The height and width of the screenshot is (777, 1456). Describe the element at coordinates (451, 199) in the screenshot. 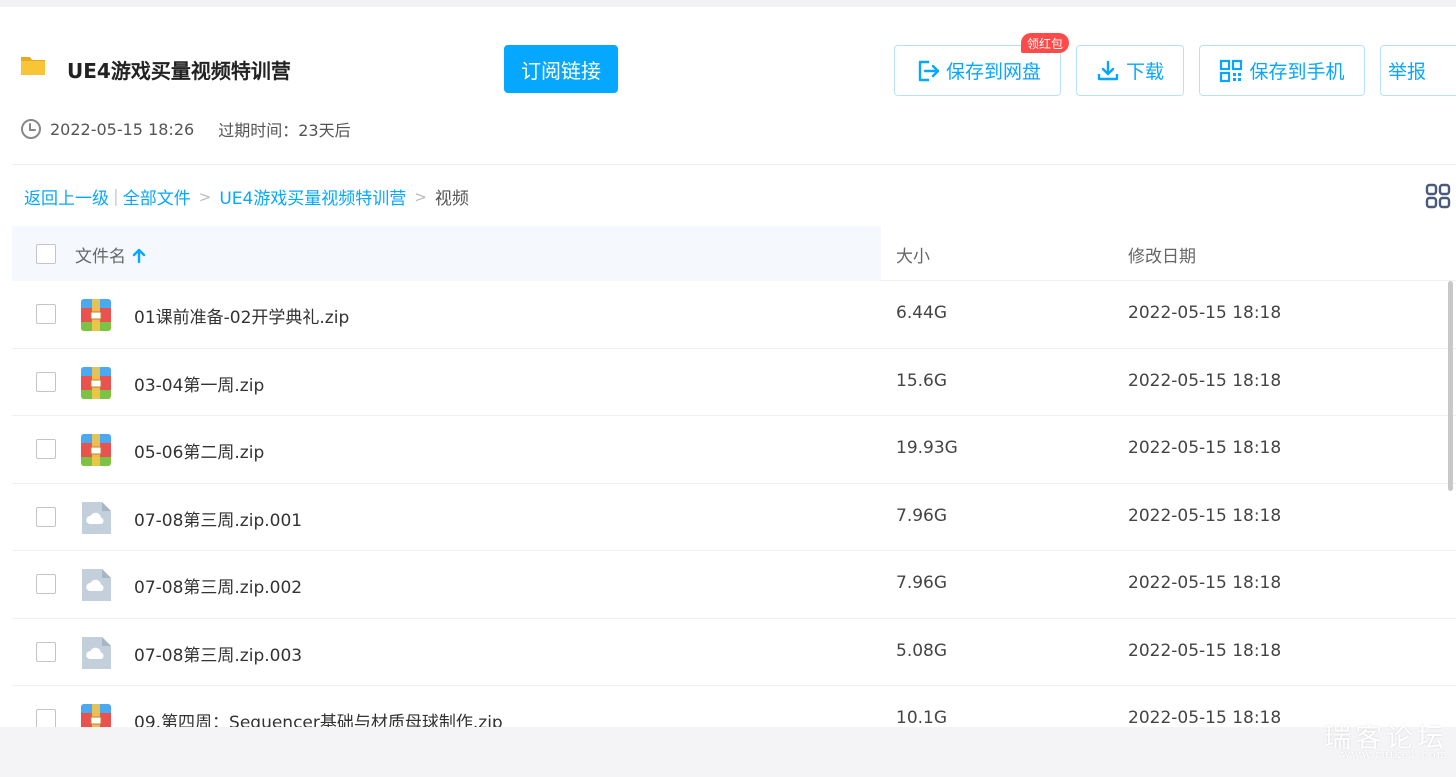

I see `breadcrumb-current: 视频` at that location.